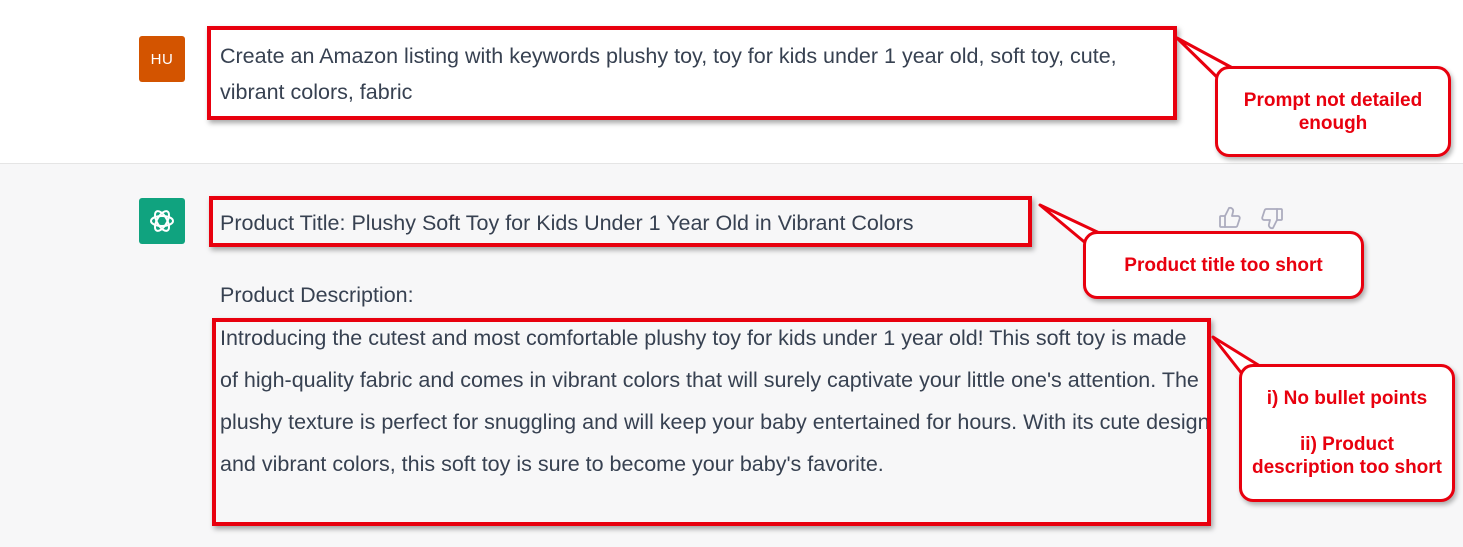 The image size is (1463, 547). What do you see at coordinates (1347, 398) in the screenshot?
I see `description-callout-line1: i) No bullet points` at bounding box center [1347, 398].